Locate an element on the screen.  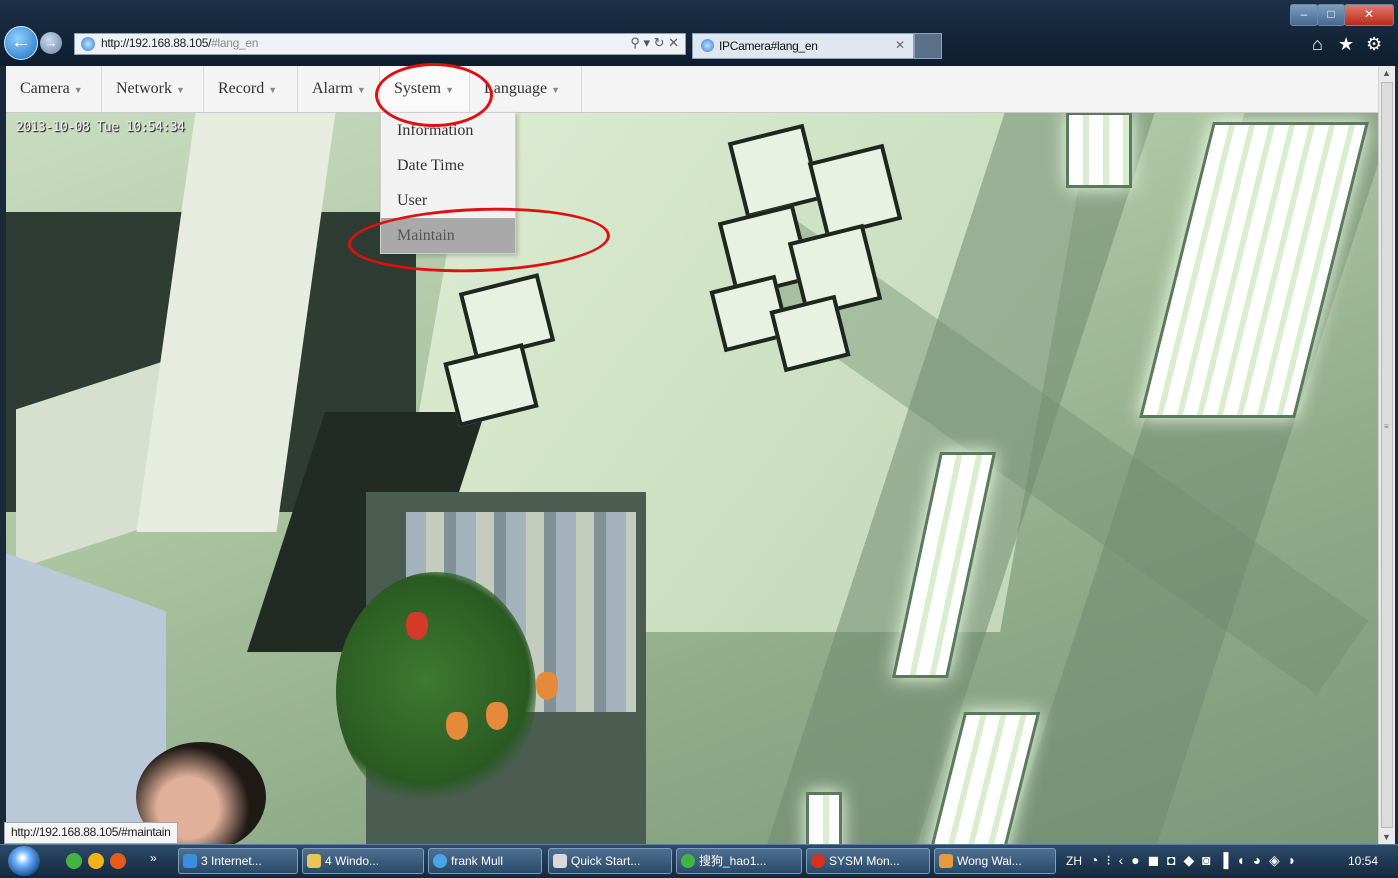
start-button is located at coordinates (24, 861).